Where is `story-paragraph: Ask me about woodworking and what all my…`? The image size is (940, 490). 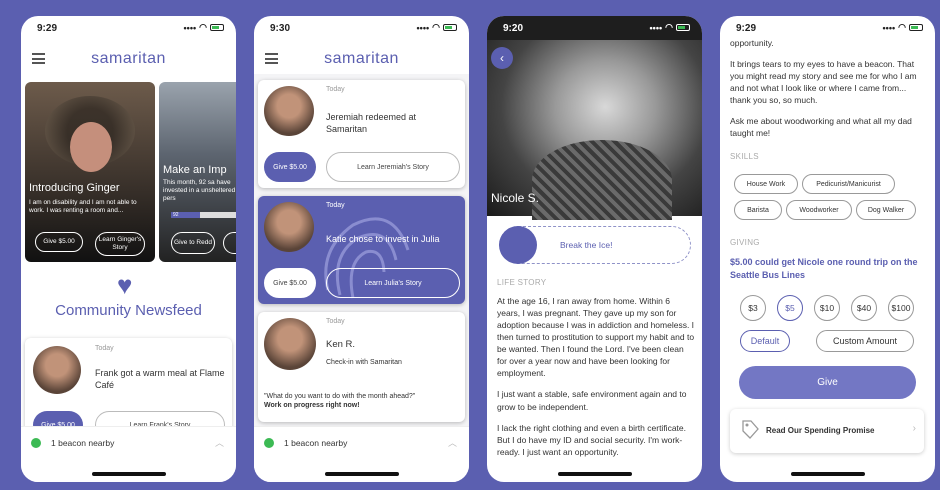
story-paragraph: Ask me about woodworking and what all my… is located at coordinates (821, 127).